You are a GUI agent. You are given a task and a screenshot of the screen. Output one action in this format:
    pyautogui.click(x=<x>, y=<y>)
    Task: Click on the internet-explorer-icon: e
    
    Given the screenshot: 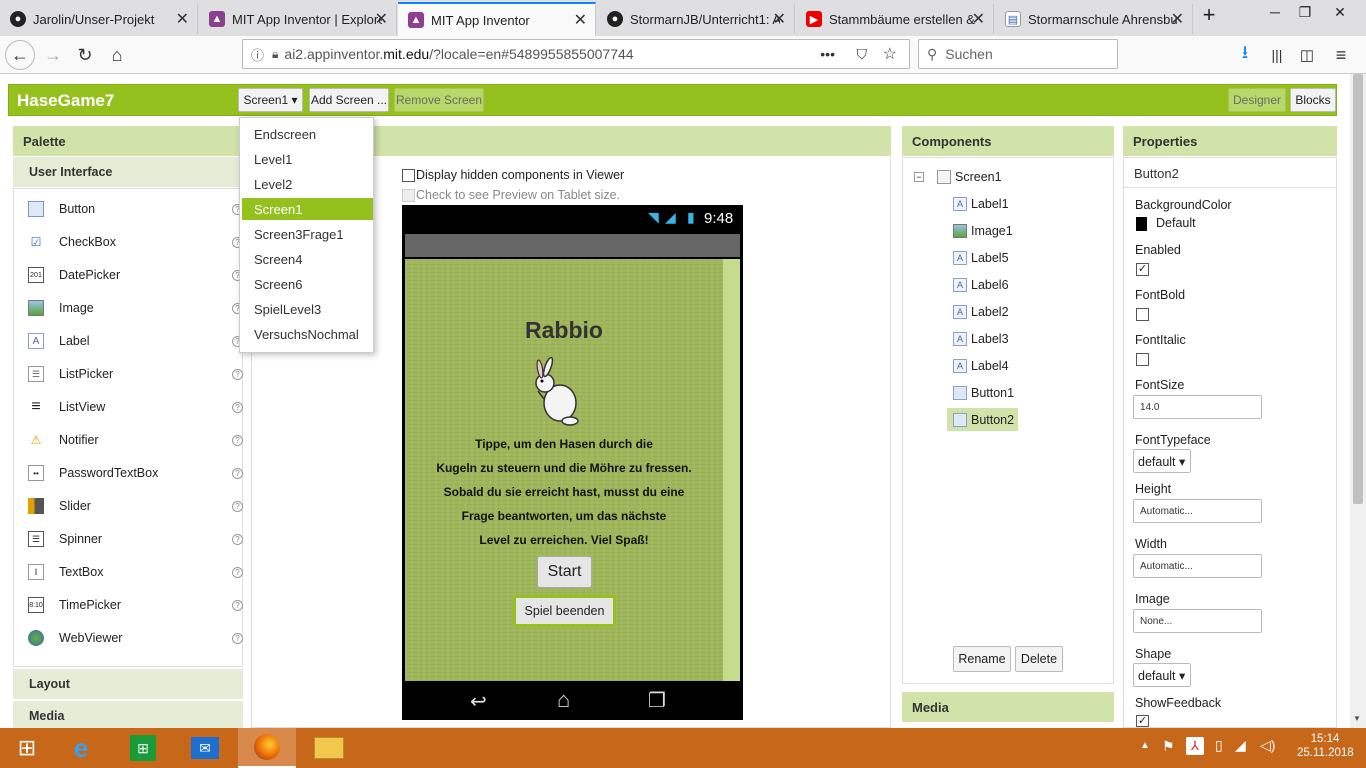 What is the action you would take?
    pyautogui.click(x=81, y=748)
    